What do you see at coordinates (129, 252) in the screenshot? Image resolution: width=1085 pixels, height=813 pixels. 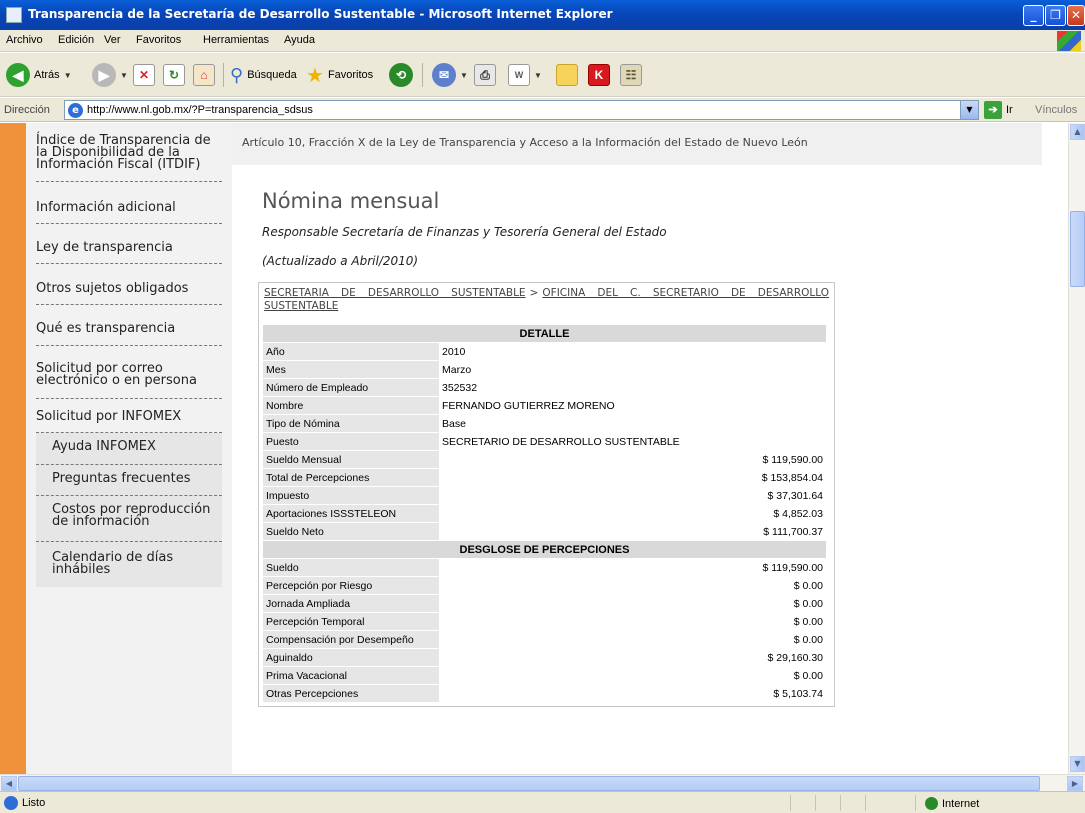 I see `sidebar-item-ley: Ley de transparencia` at bounding box center [129, 252].